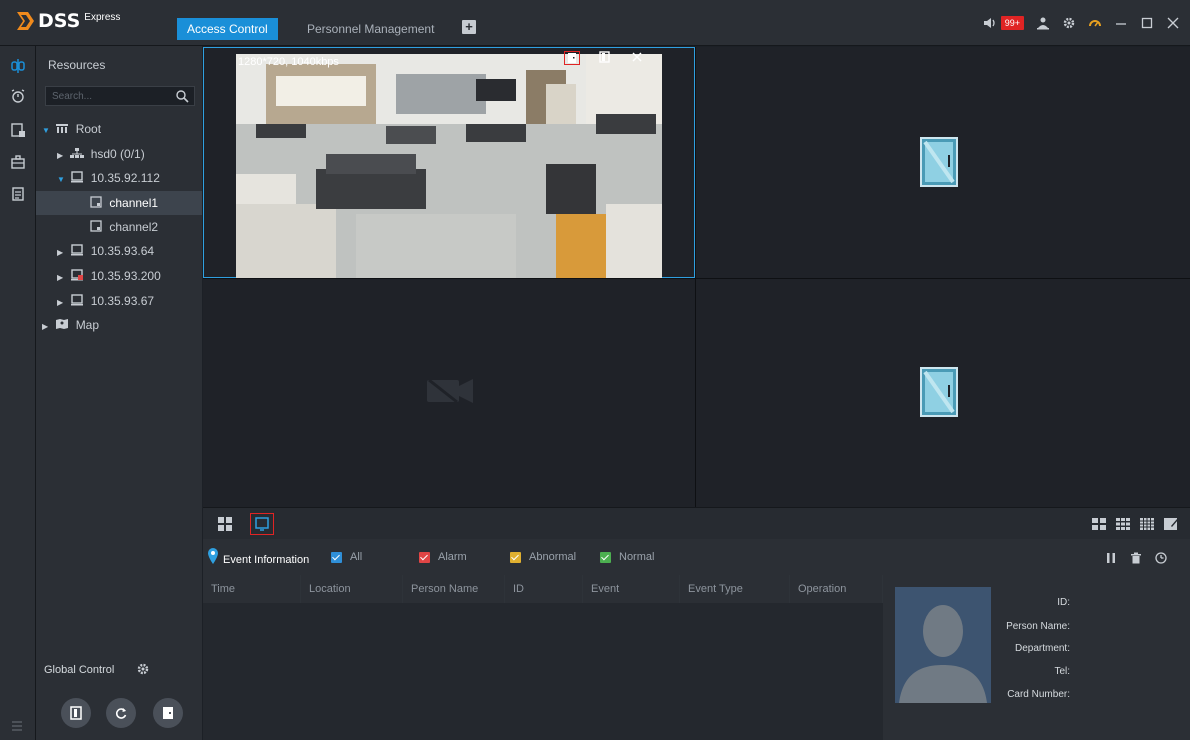  Describe the element at coordinates (352, 589) in the screenshot. I see `column-header-location: Location` at that location.